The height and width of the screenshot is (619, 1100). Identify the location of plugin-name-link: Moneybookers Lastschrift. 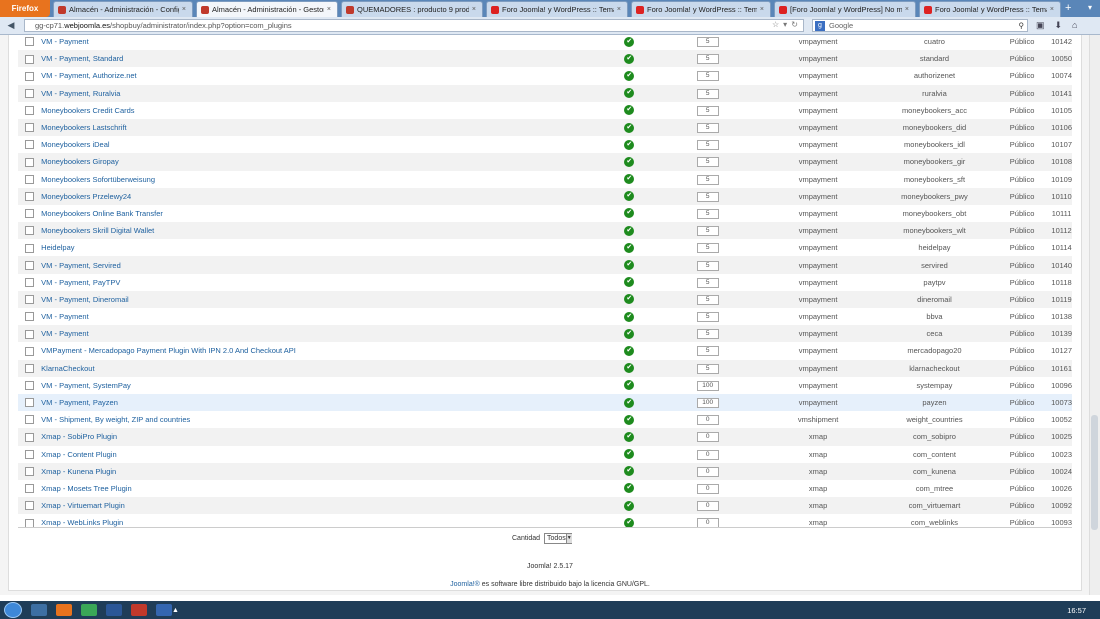
(83, 127).